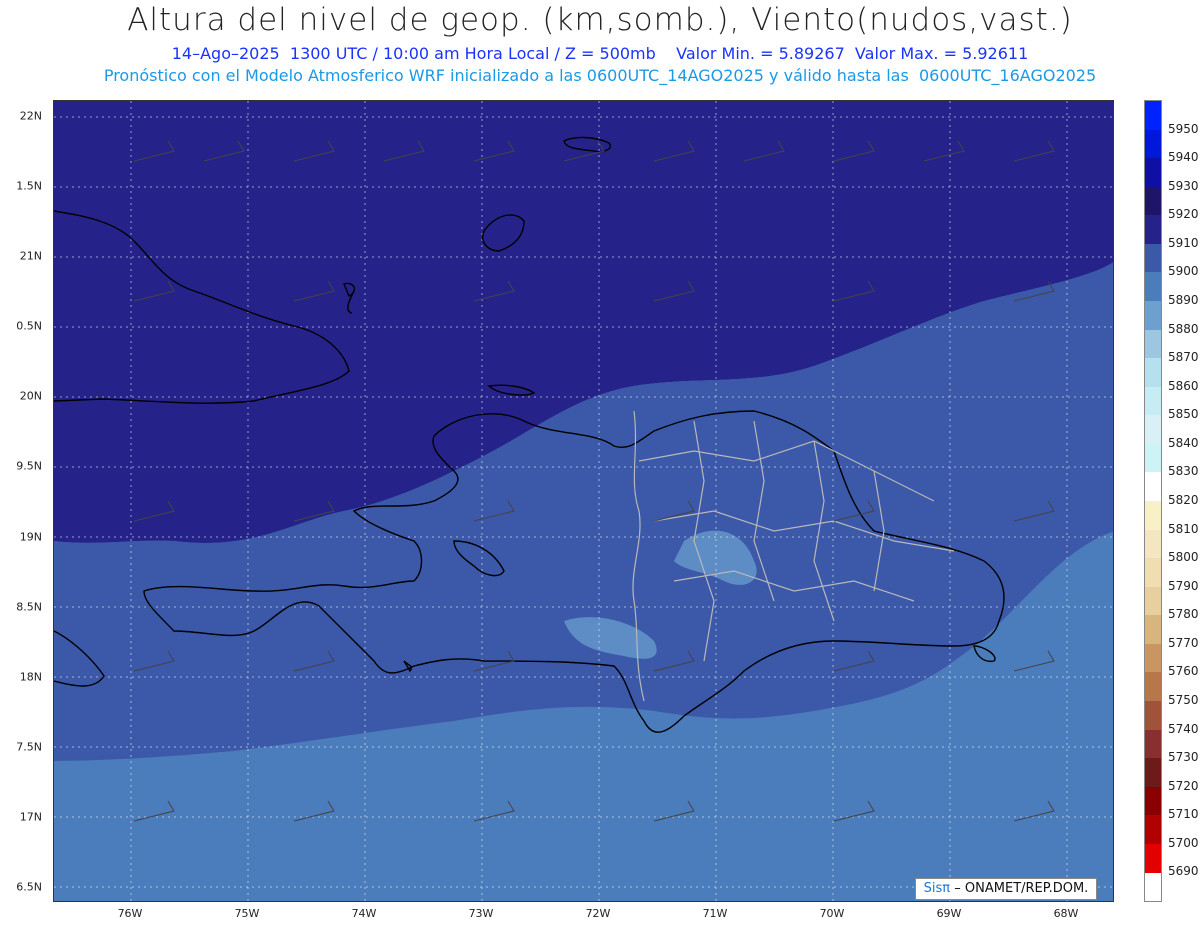 The height and width of the screenshot is (927, 1200). What do you see at coordinates (1183, 785) in the screenshot?
I see `legend-level-label: 5720` at bounding box center [1183, 785].